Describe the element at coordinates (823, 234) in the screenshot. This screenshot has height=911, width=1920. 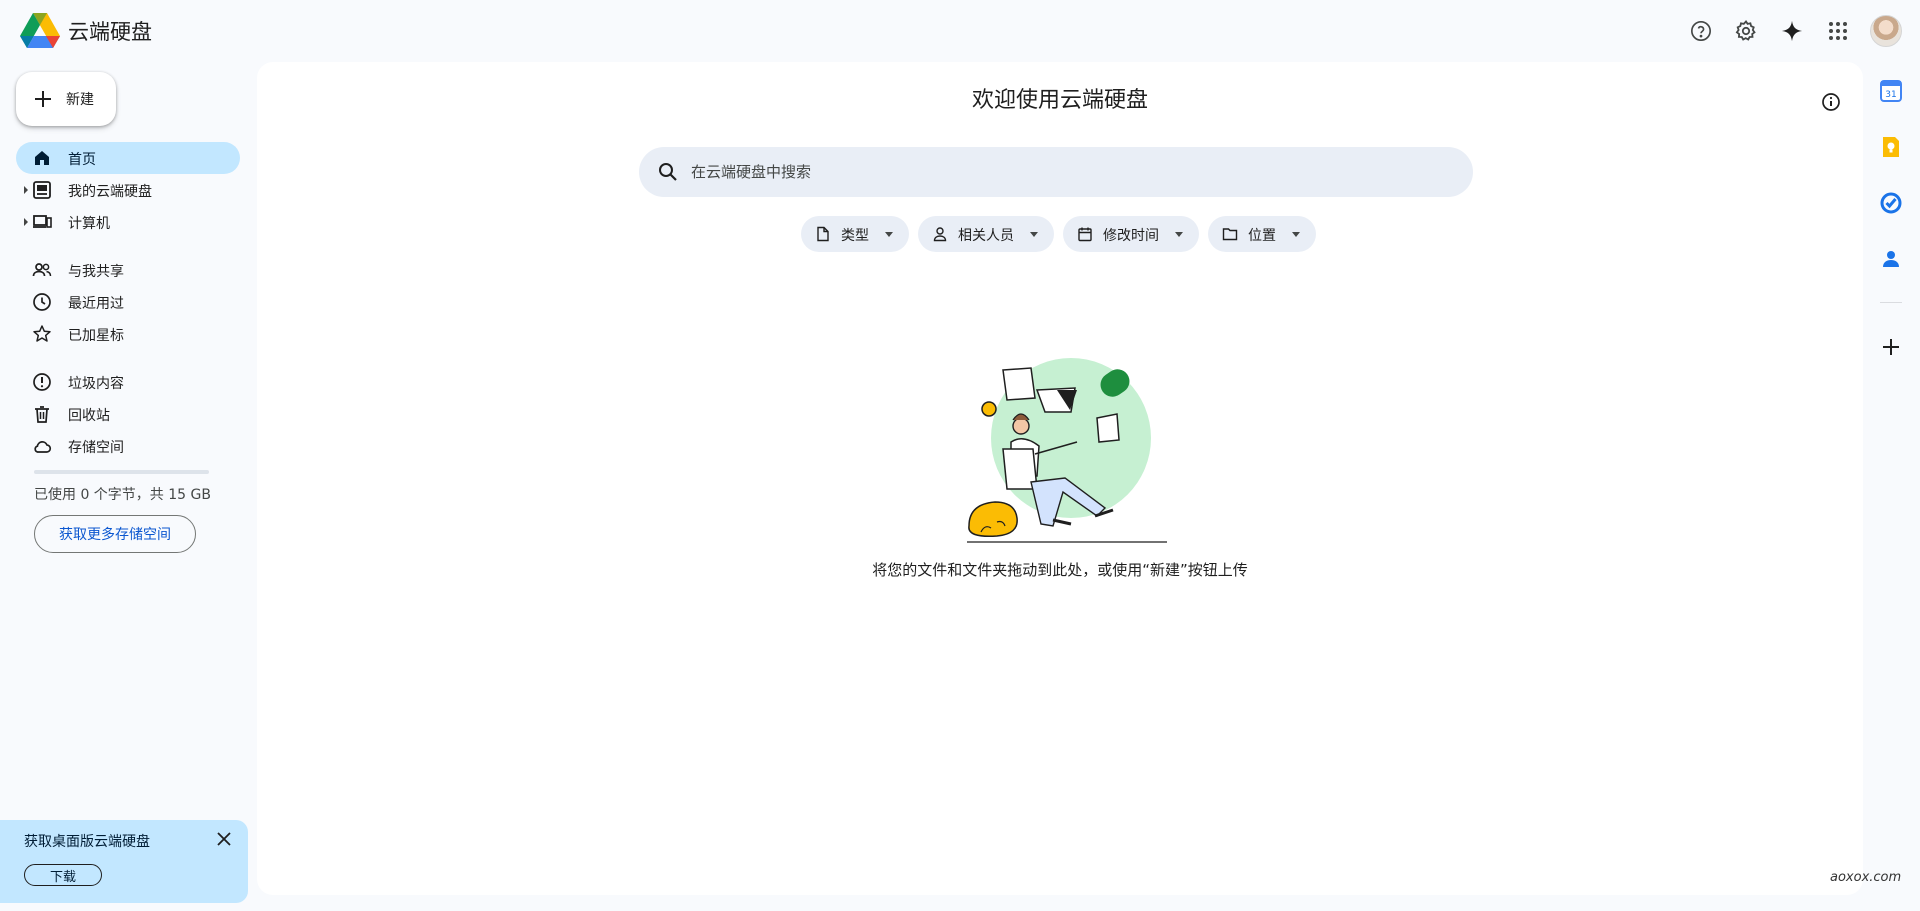
I see `file-icon` at that location.